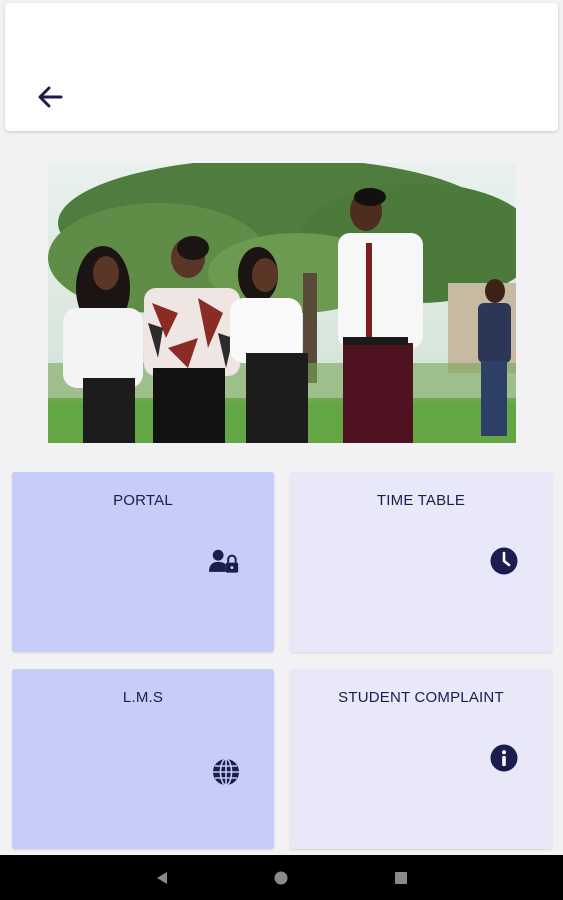 The height and width of the screenshot is (900, 563). What do you see at coordinates (421, 759) in the screenshot?
I see `student-complaint-tile: STUDENT COMPLAINT` at bounding box center [421, 759].